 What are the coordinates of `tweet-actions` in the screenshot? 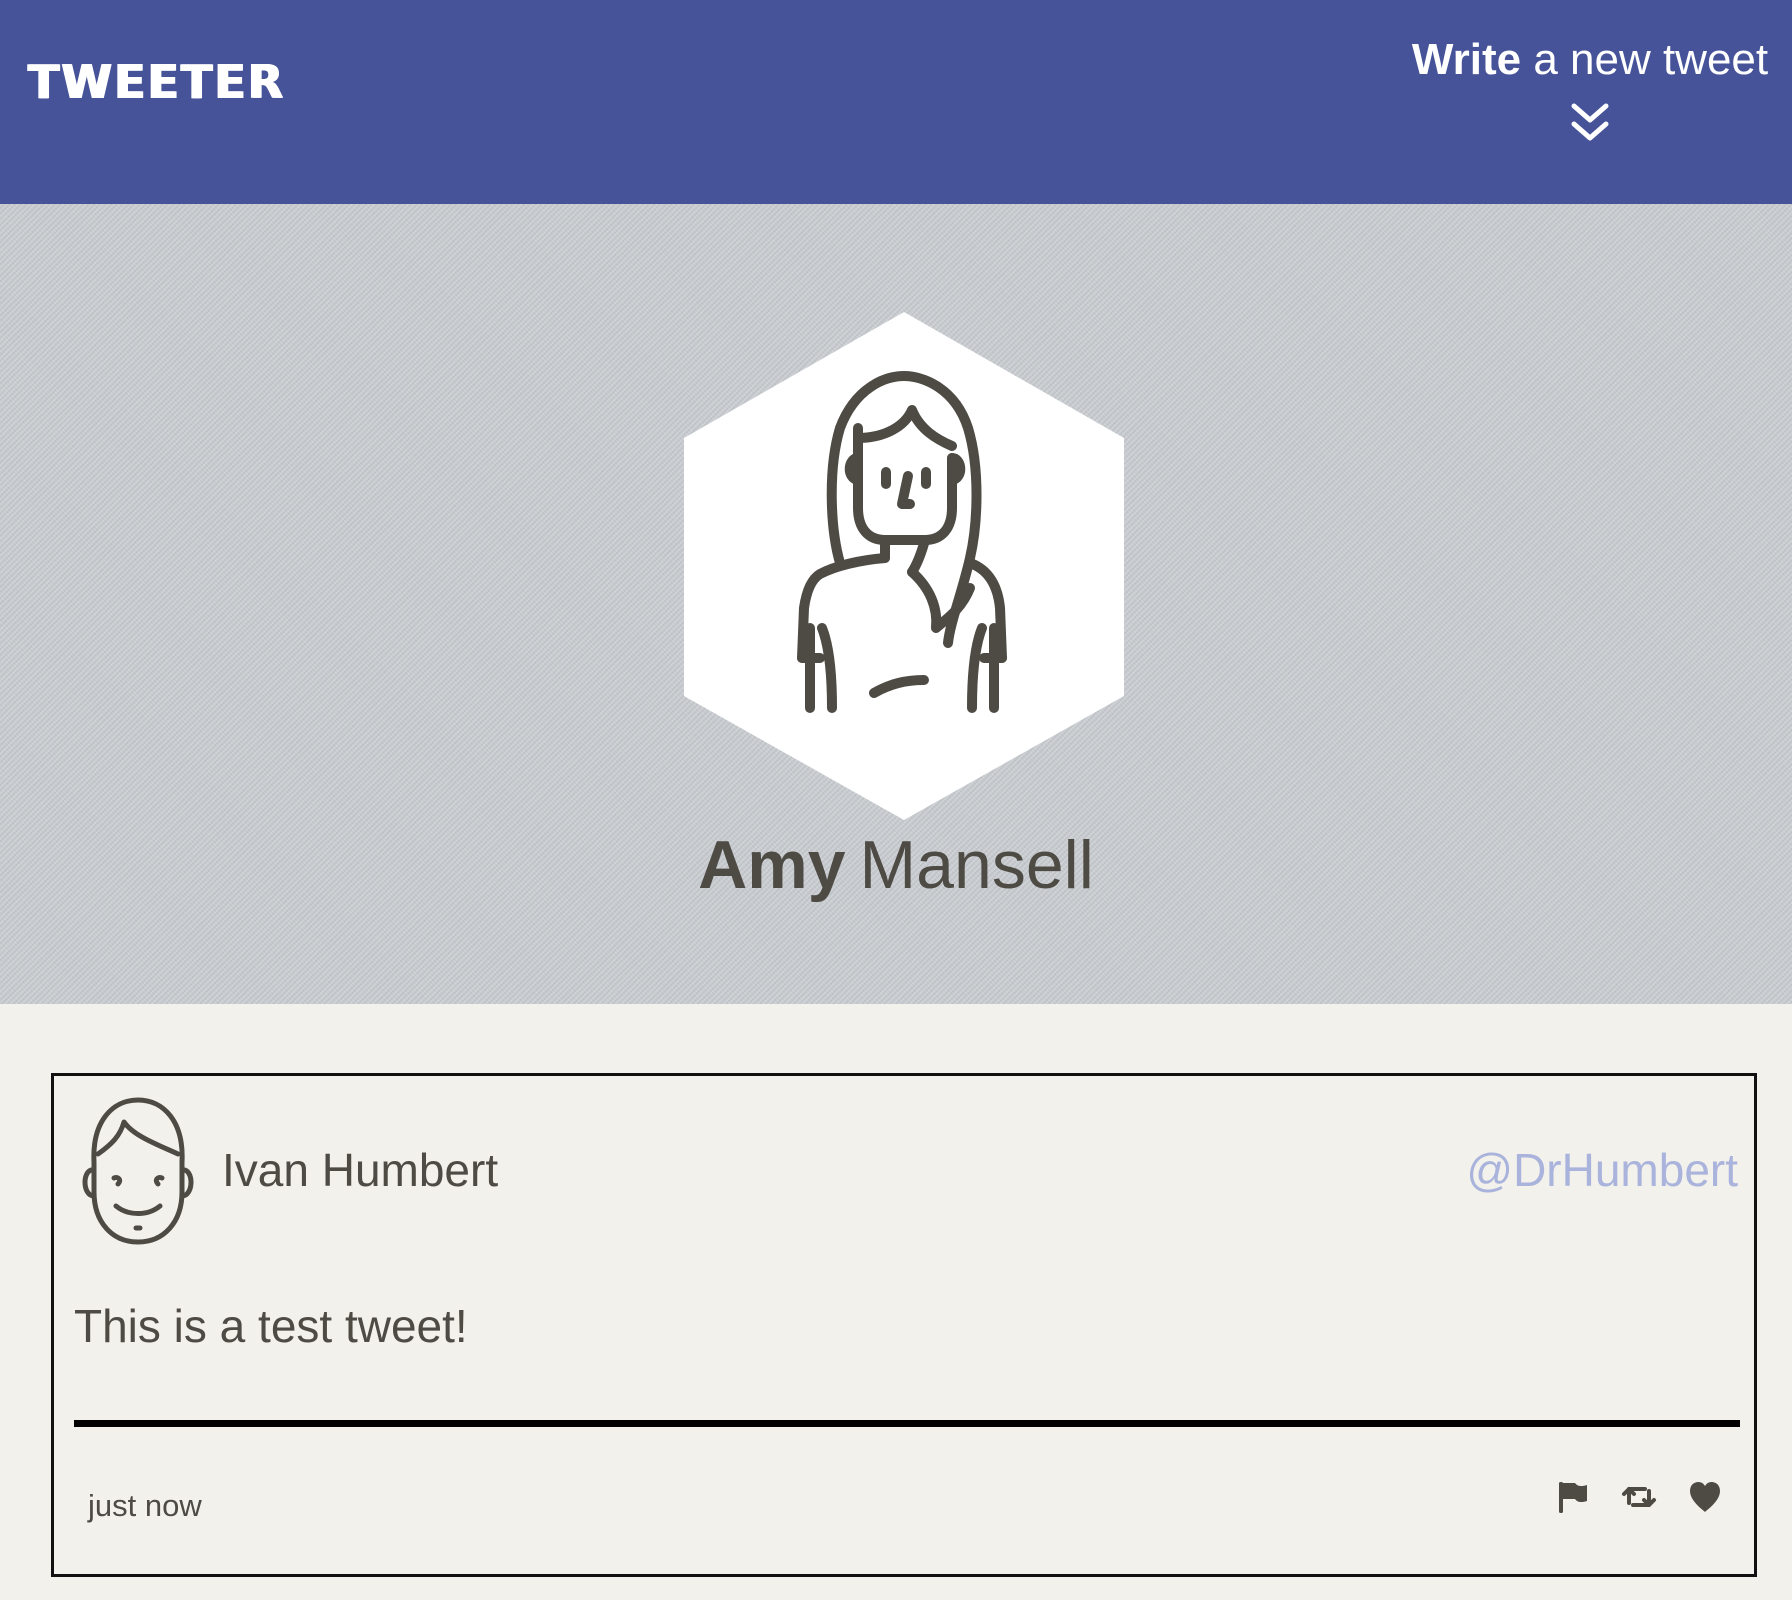 It's located at (1639, 1497).